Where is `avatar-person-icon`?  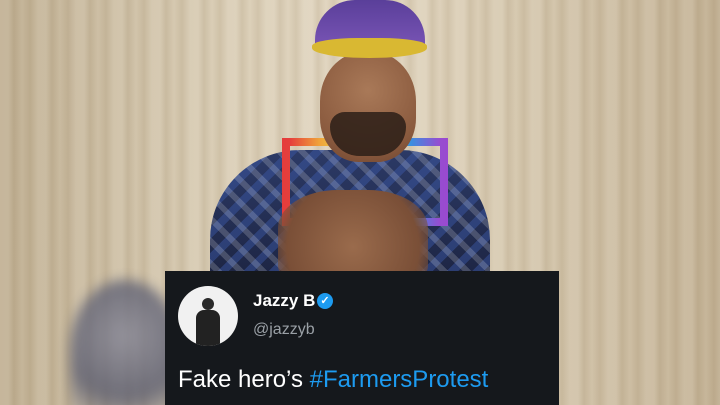
avatar-person-icon is located at coordinates (208, 322).